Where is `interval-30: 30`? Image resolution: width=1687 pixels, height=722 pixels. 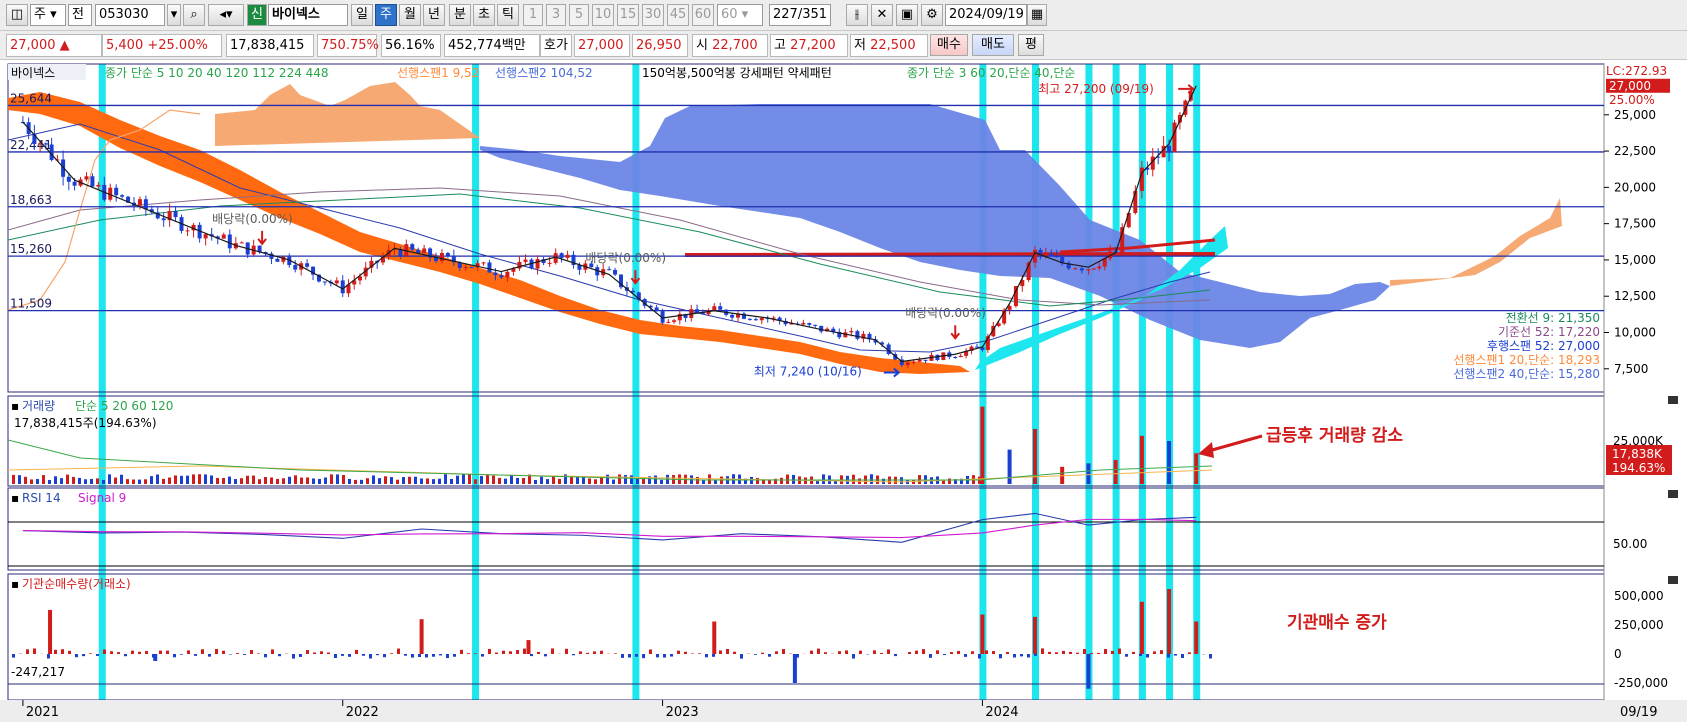
interval-30: 30 is located at coordinates (653, 15).